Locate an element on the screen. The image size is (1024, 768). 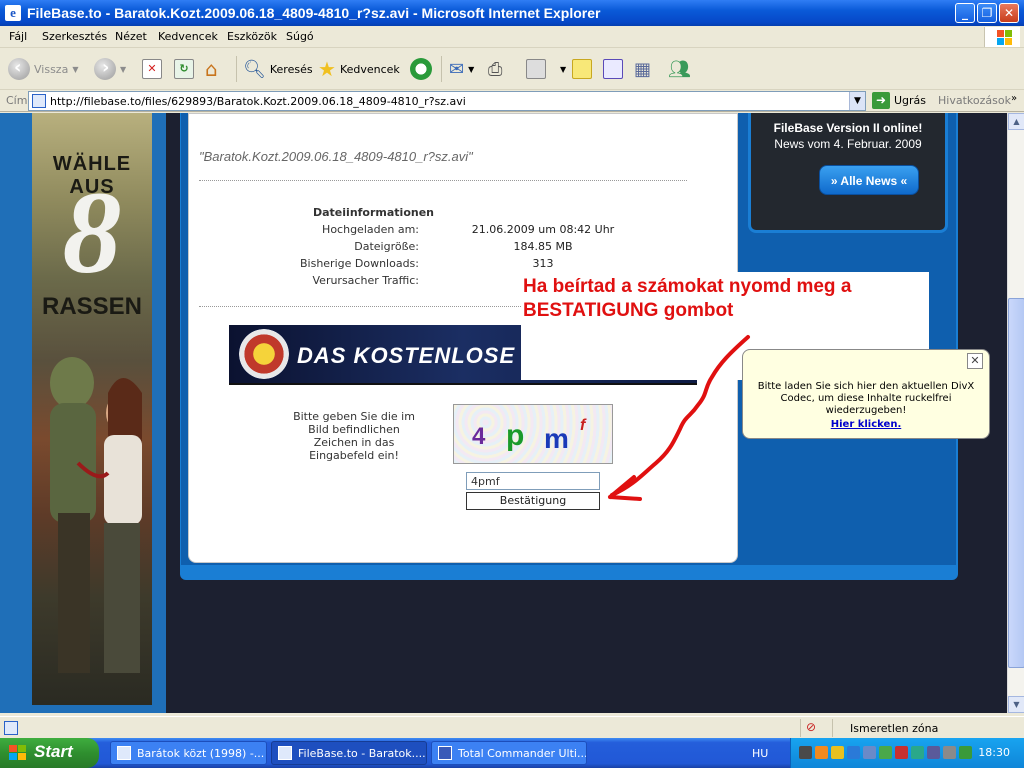
info-value-downloads: 313 is located at coordinates (543, 263).